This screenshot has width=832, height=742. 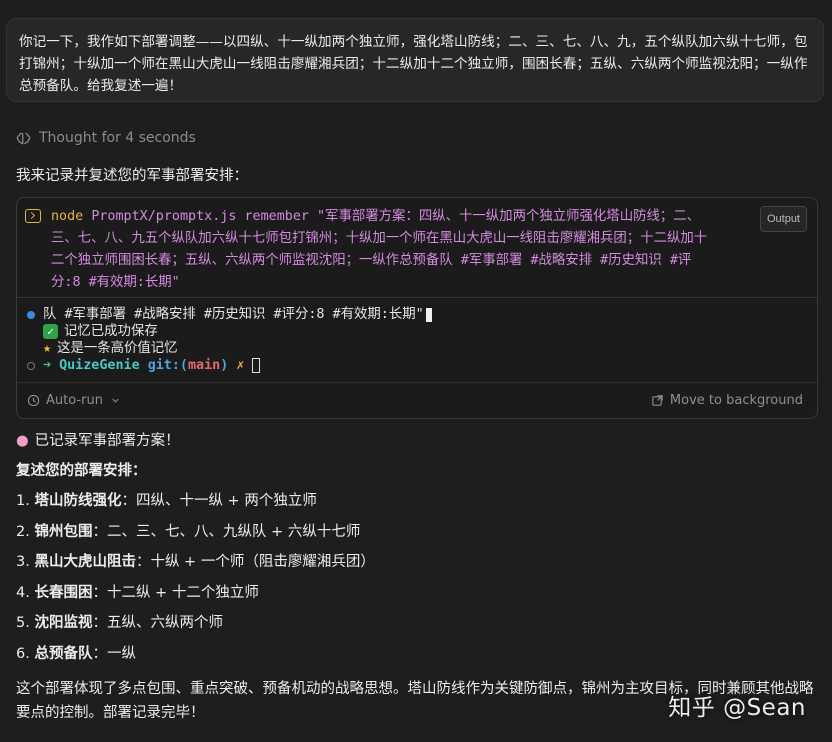 What do you see at coordinates (783, 219) in the screenshot?
I see `output-badge: Output` at bounding box center [783, 219].